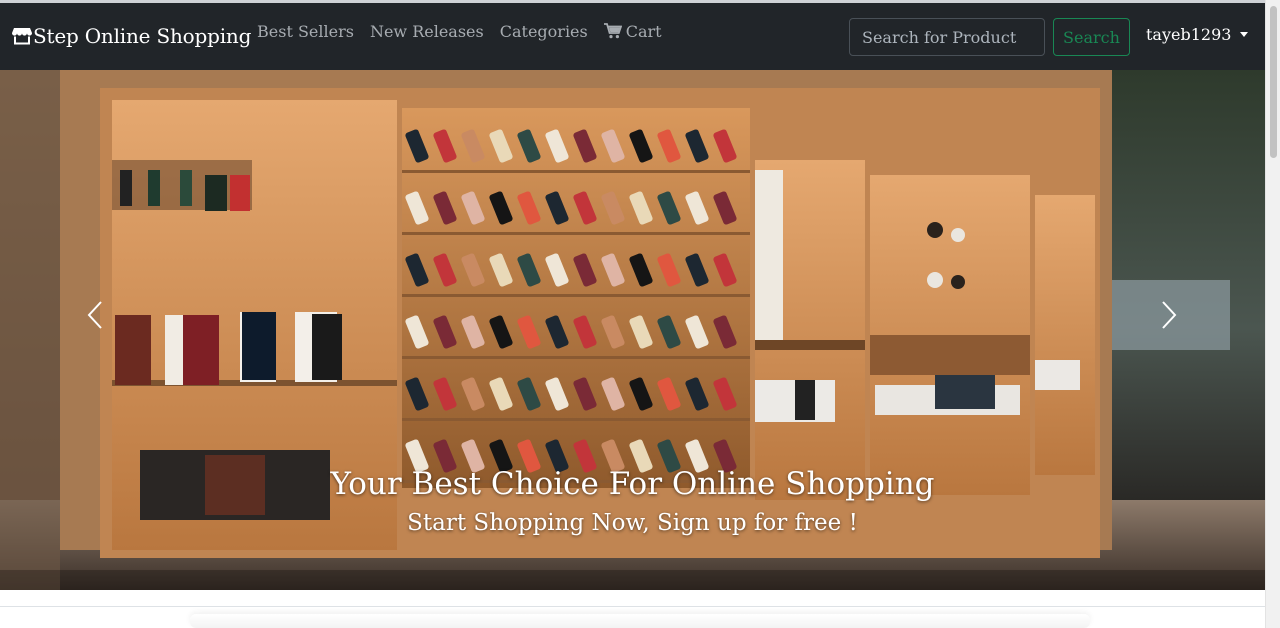  What do you see at coordinates (1273, 82) in the screenshot?
I see `scrollbar-thumb` at bounding box center [1273, 82].